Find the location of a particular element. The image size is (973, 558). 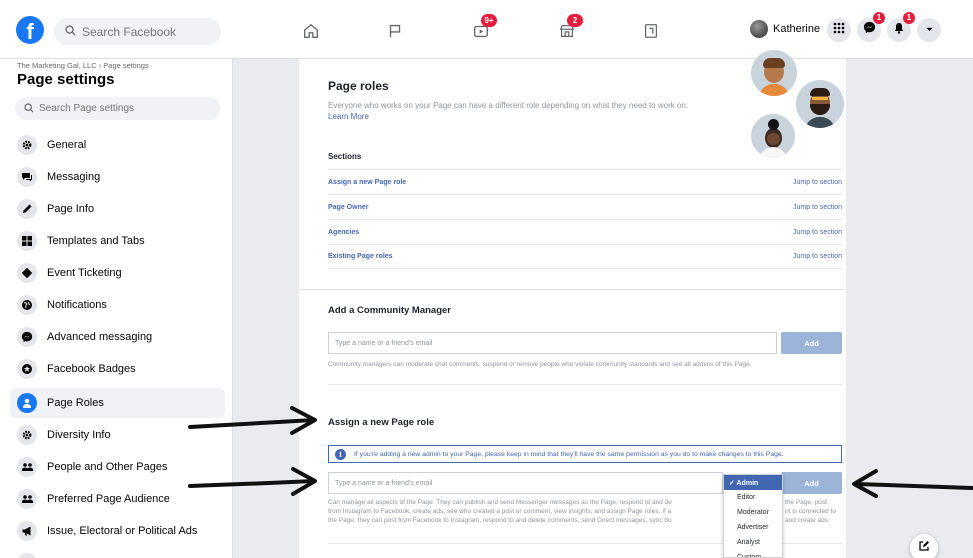

role-option-analyst: Analyst is located at coordinates (753, 542).